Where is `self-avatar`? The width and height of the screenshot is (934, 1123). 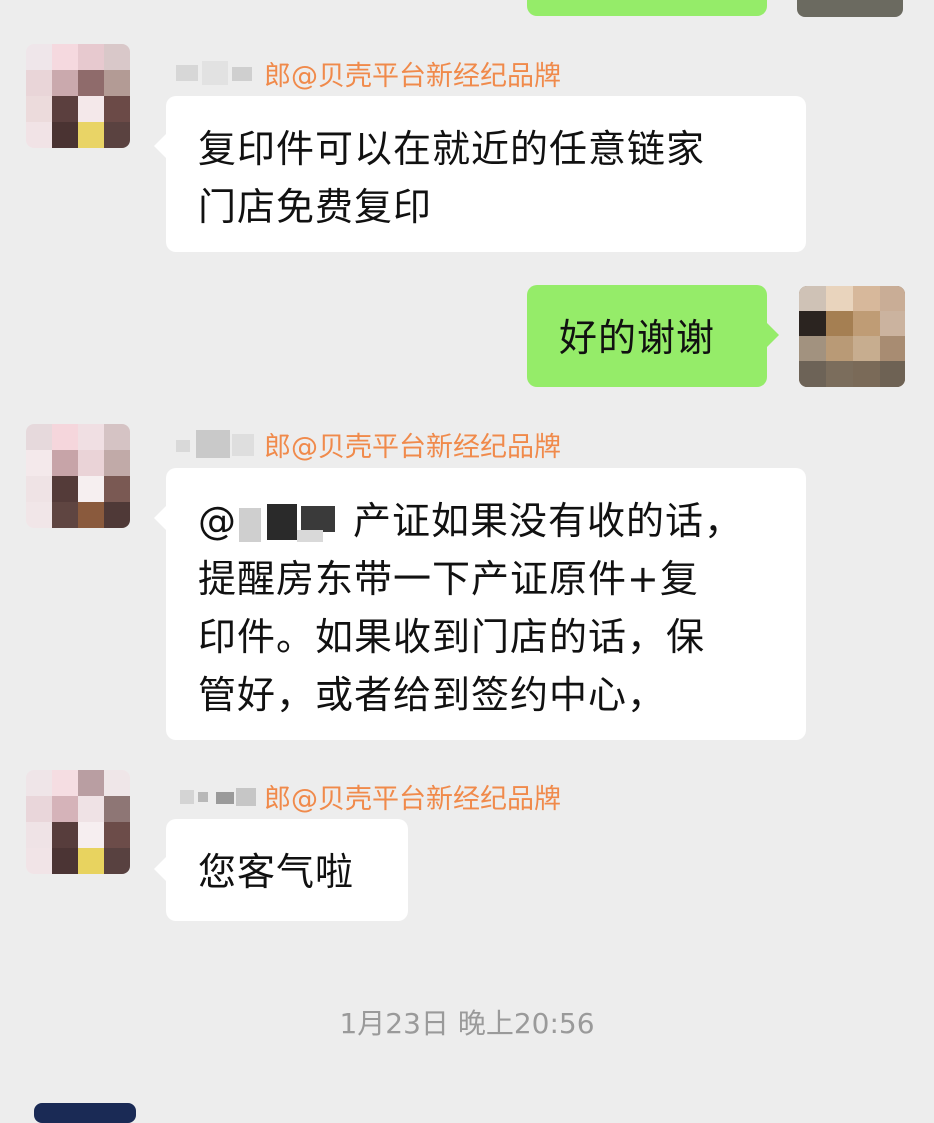
self-avatar is located at coordinates (852, 336).